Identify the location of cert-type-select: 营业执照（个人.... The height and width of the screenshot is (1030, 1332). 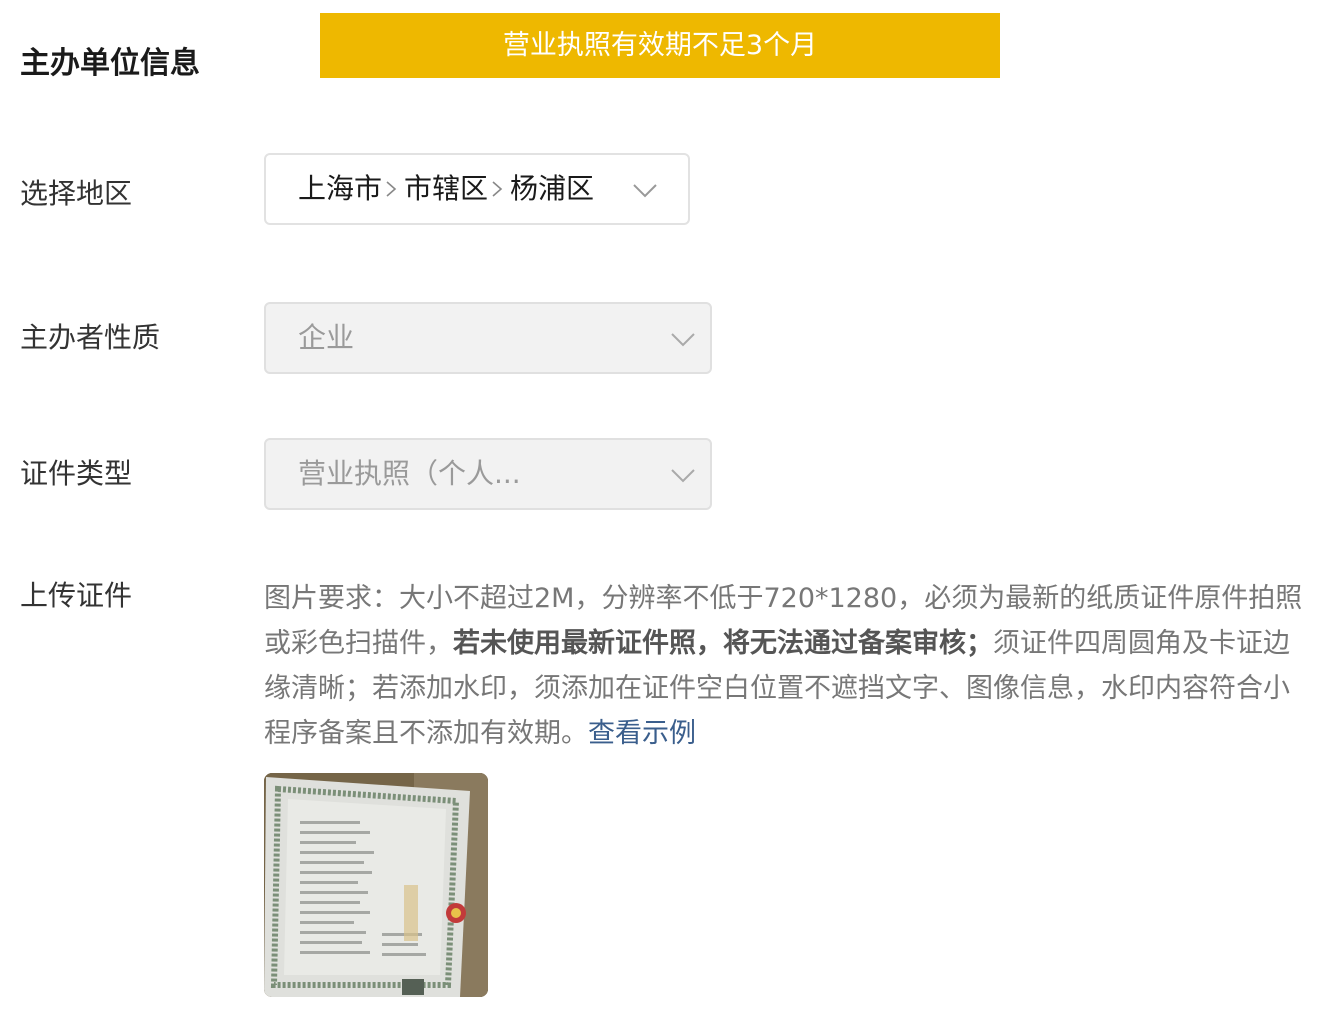
(488, 474).